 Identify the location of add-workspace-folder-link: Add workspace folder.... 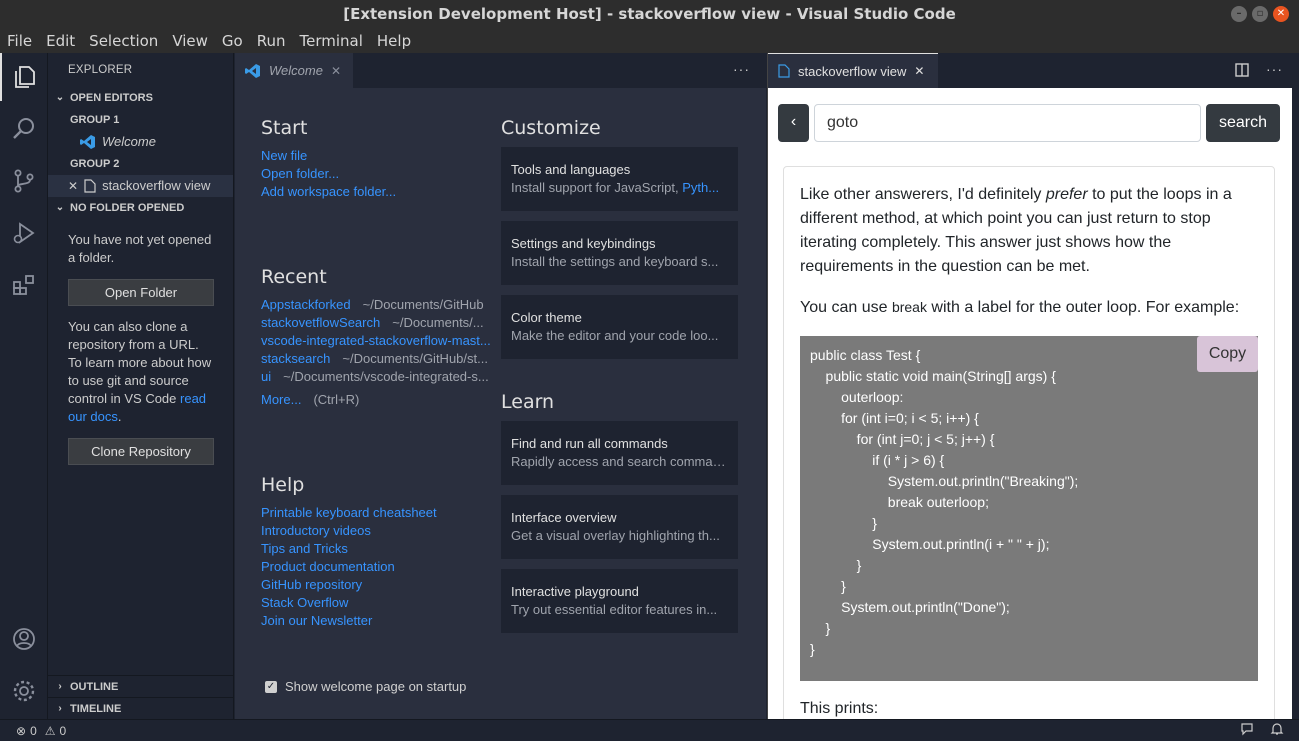
(381, 192).